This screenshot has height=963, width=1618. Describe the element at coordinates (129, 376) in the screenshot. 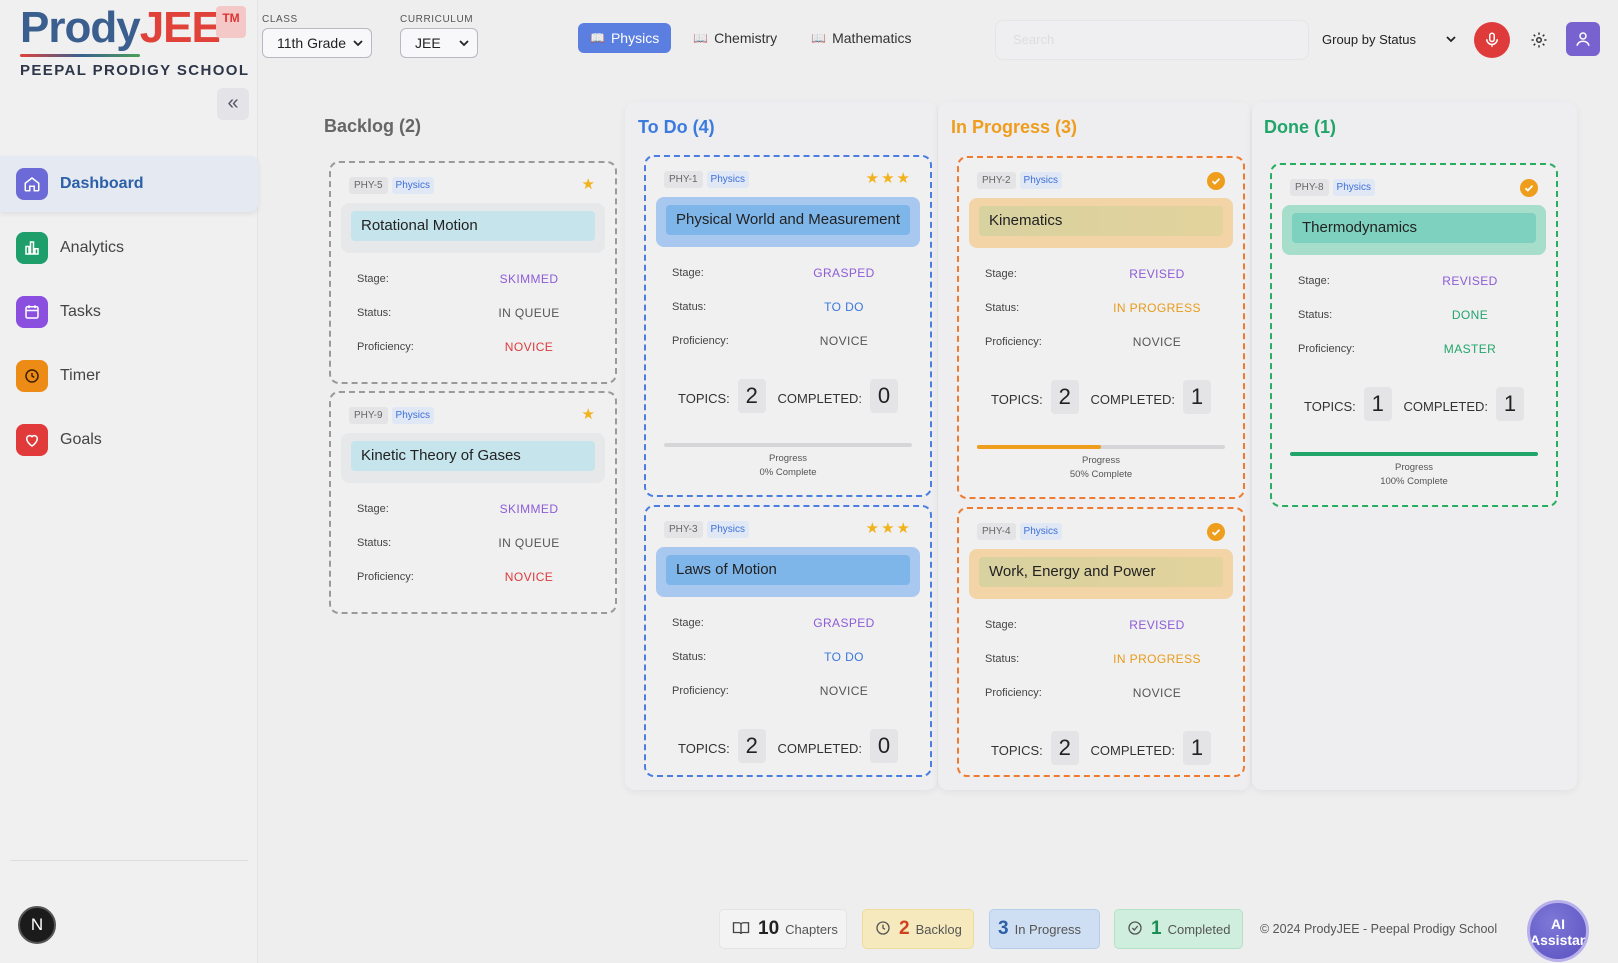

I see `sidebar-item-timer: Timer` at that location.